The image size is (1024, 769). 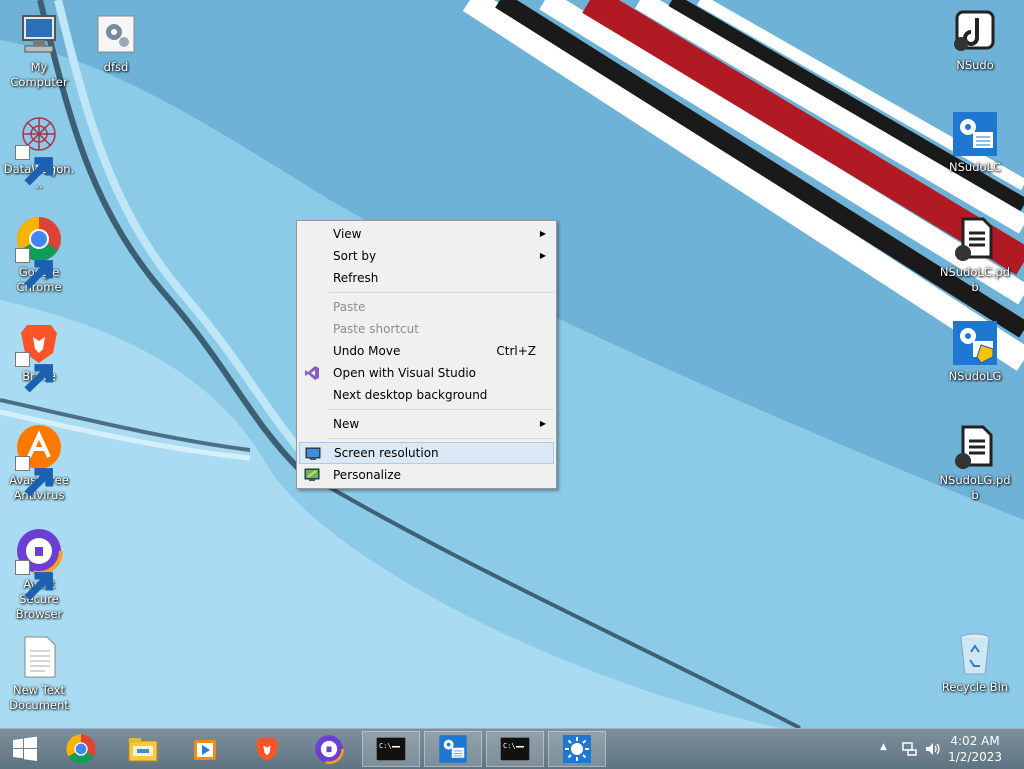 I want to click on taskbar-item-chrome, so click(x=81, y=749).